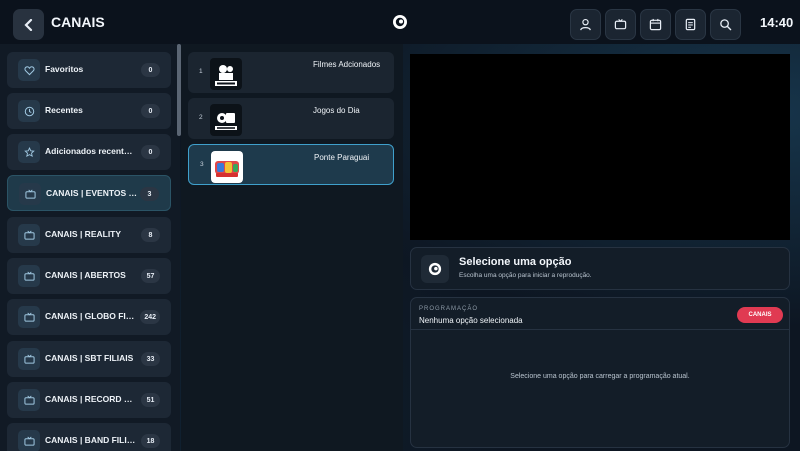 Image resolution: width=800 pixels, height=451 pixels. Describe the element at coordinates (291, 164) in the screenshot. I see `channel-item-ponte-paraguai: 3 Ponte Paraguai` at that location.